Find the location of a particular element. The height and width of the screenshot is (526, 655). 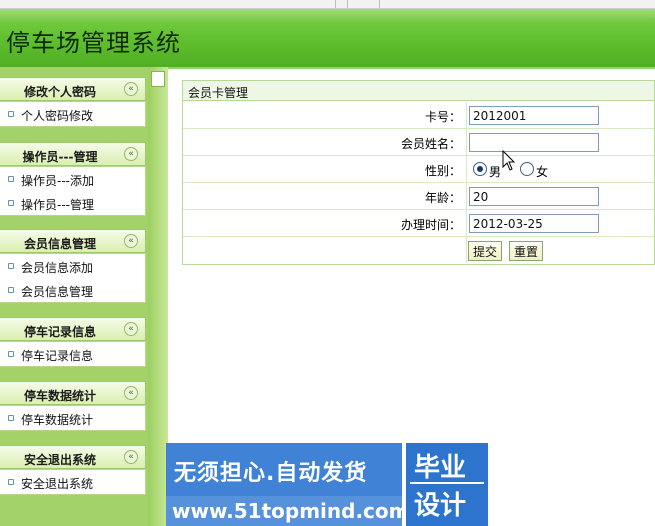

member-name-input is located at coordinates (534, 142).